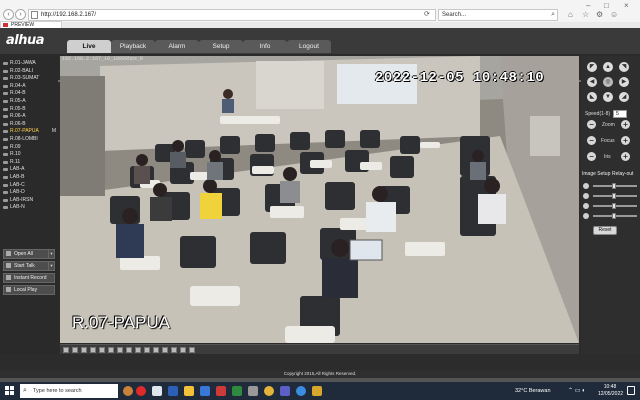  I want to click on weather-widget: 32°C Berawan, so click(533, 391).